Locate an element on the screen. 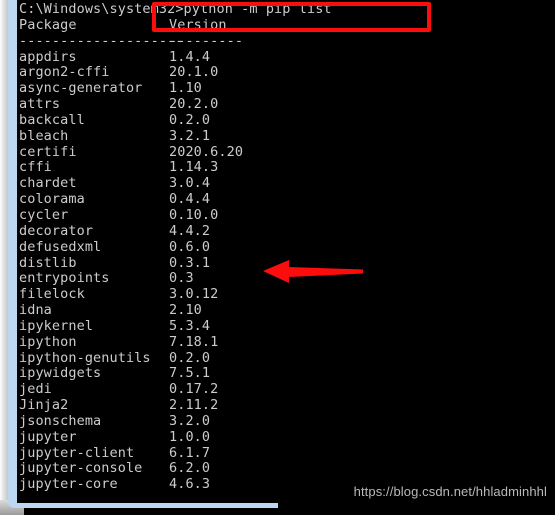 This screenshot has width=555, height=515. package-name: backcall is located at coordinates (52, 119).